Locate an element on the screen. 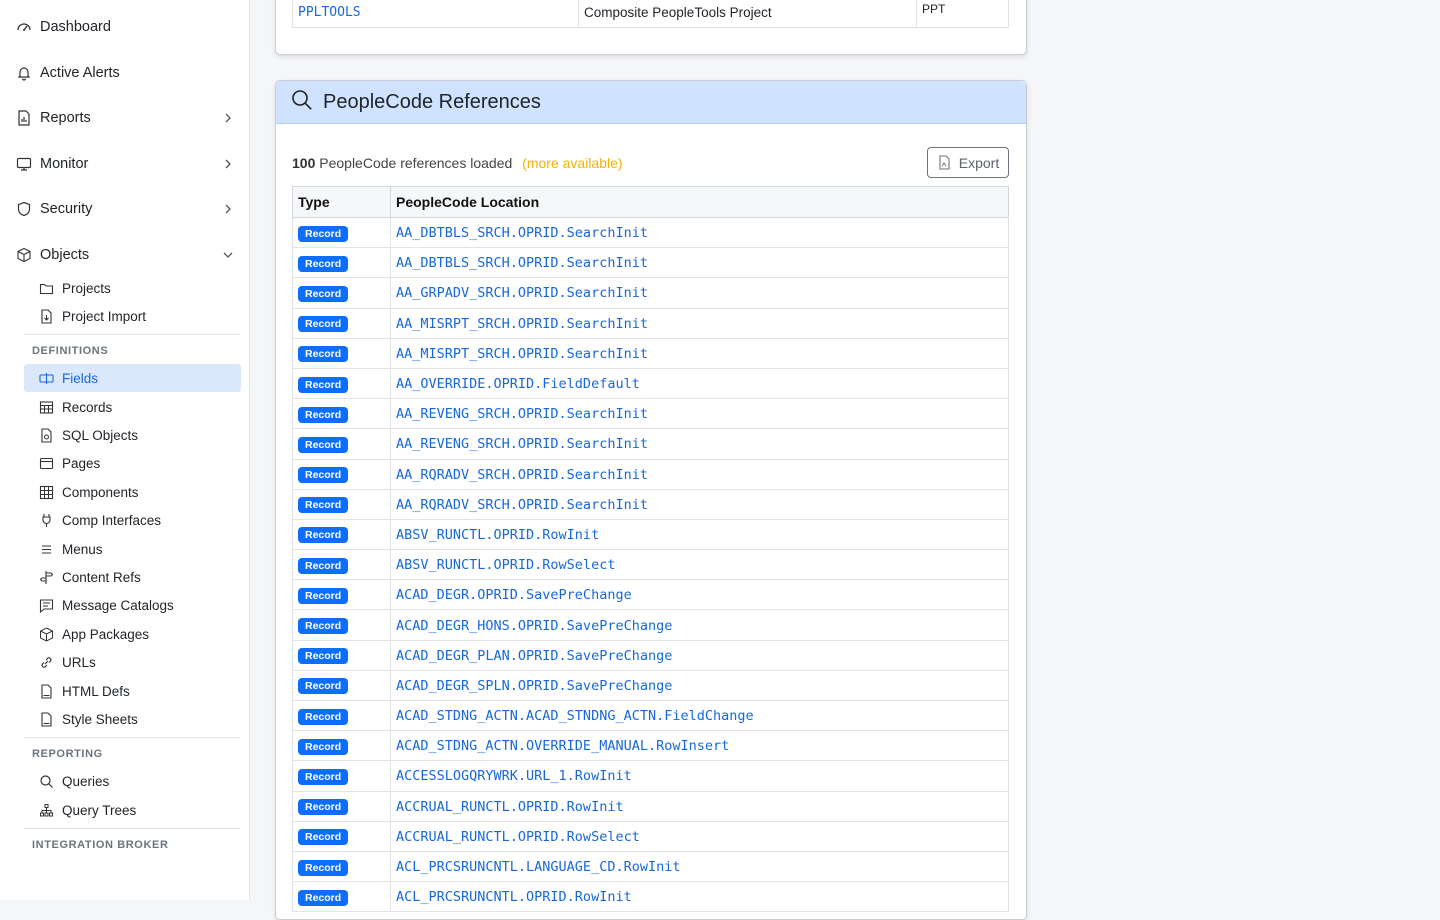 This screenshot has height=920, width=1440. file-html-icon is located at coordinates (46, 691).